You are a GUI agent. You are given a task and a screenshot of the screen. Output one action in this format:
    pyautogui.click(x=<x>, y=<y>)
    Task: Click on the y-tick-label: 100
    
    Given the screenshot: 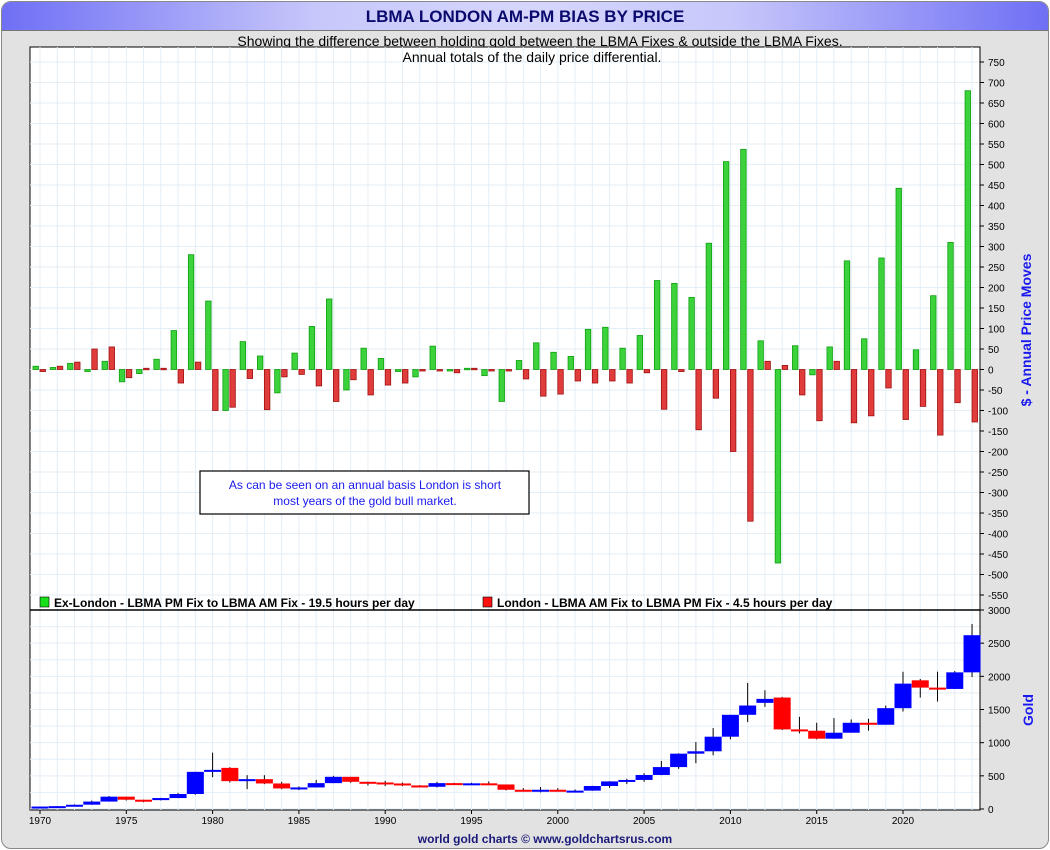 What is the action you would take?
    pyautogui.click(x=996, y=330)
    